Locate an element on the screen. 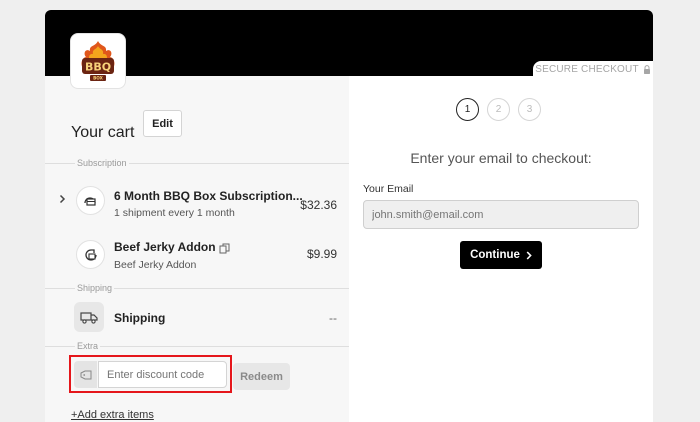  step-indicator: 1 2 3 is located at coordinates (498, 109).